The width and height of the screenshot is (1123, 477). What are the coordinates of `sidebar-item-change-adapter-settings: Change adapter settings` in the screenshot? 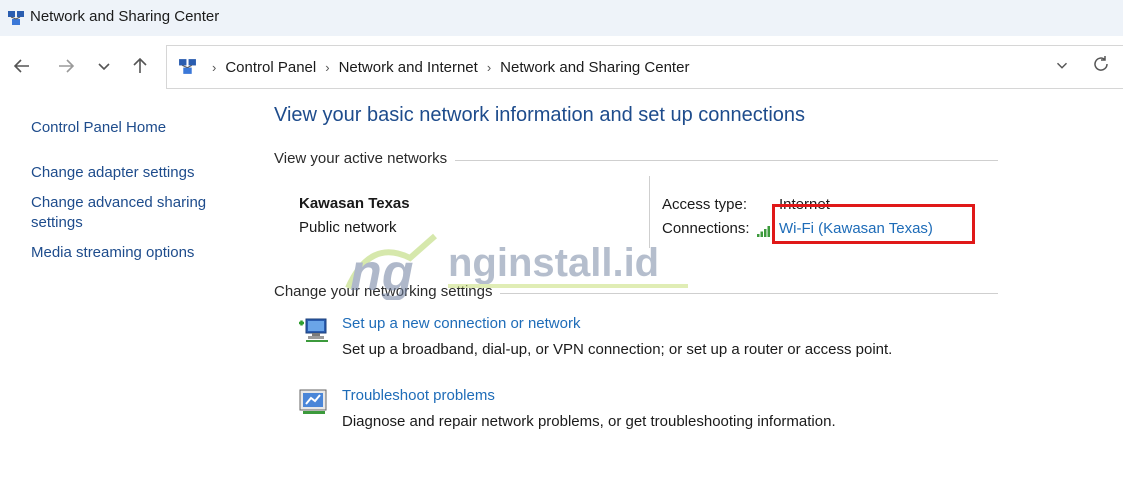 It's located at (136, 173).